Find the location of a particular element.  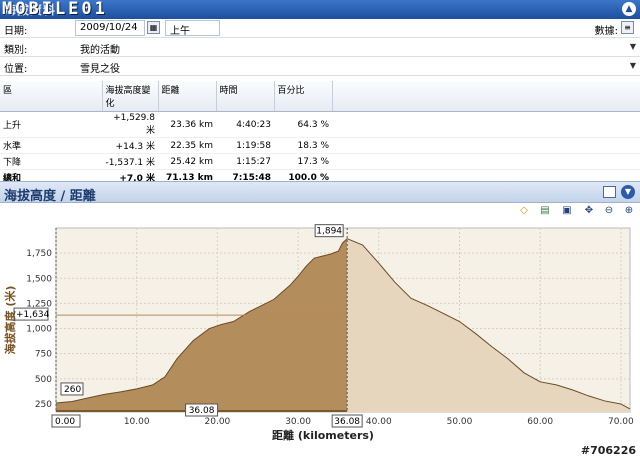

collapse-icon: ▼ is located at coordinates (628, 192).